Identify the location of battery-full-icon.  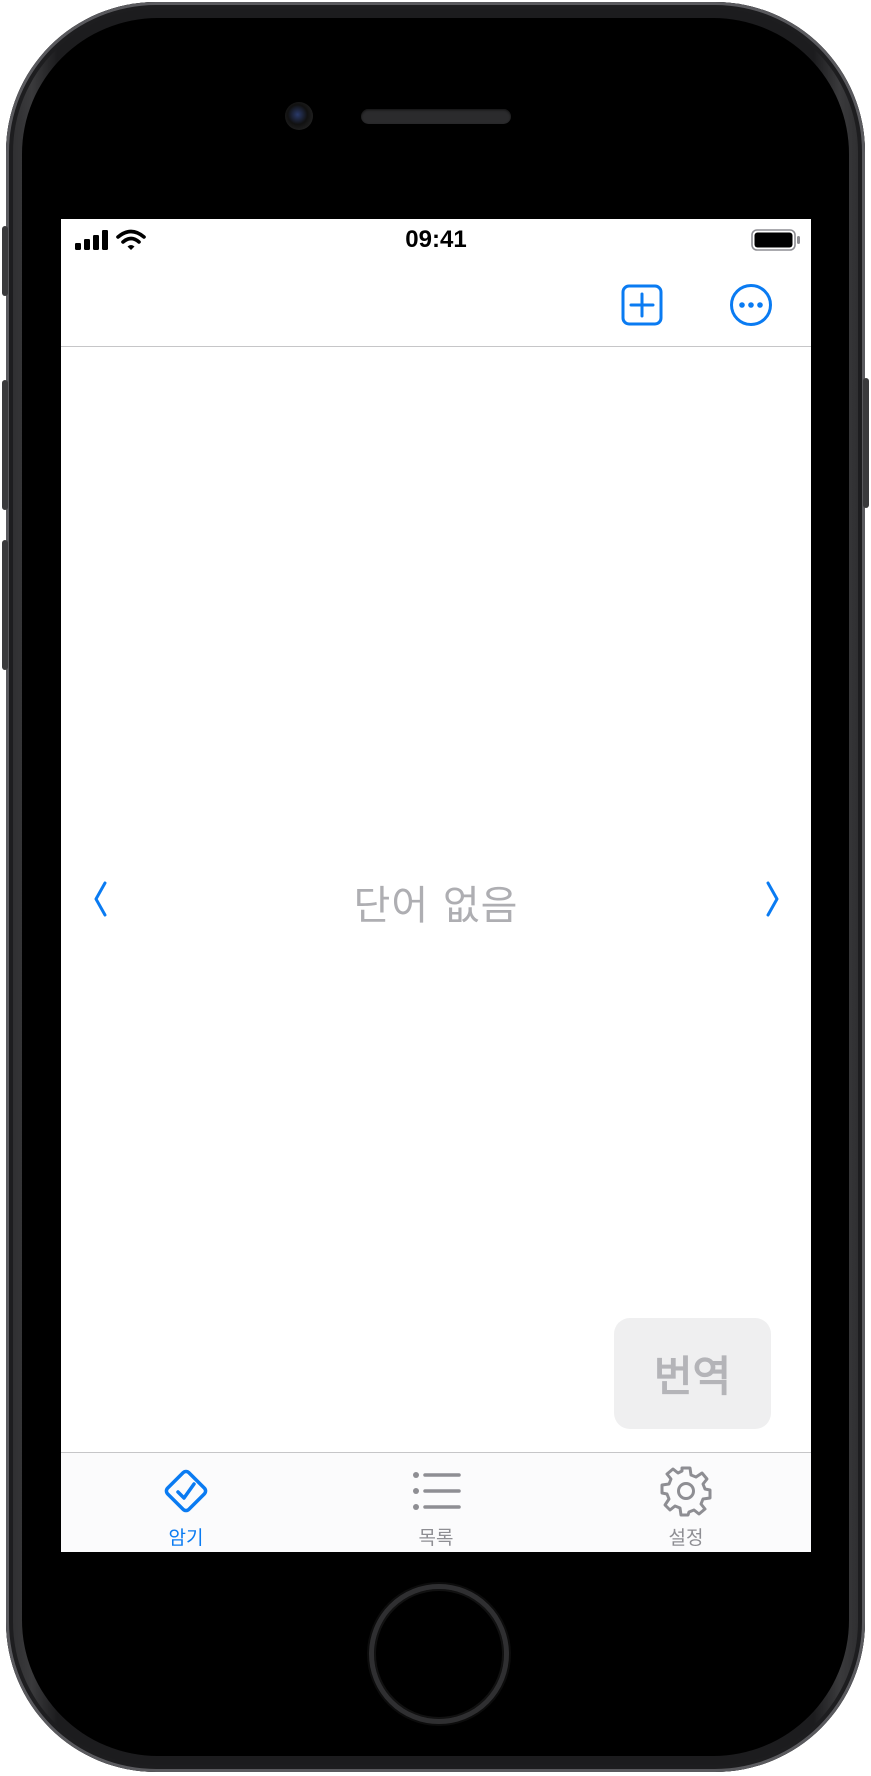
(775, 240).